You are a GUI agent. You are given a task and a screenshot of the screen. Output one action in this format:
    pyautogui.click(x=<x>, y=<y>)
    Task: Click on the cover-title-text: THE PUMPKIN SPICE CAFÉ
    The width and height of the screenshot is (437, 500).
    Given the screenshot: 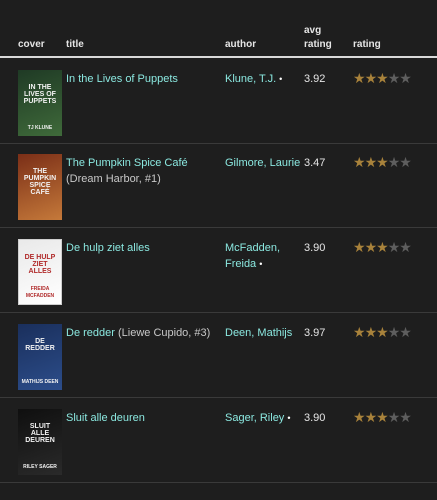 What is the action you would take?
    pyautogui.click(x=40, y=182)
    